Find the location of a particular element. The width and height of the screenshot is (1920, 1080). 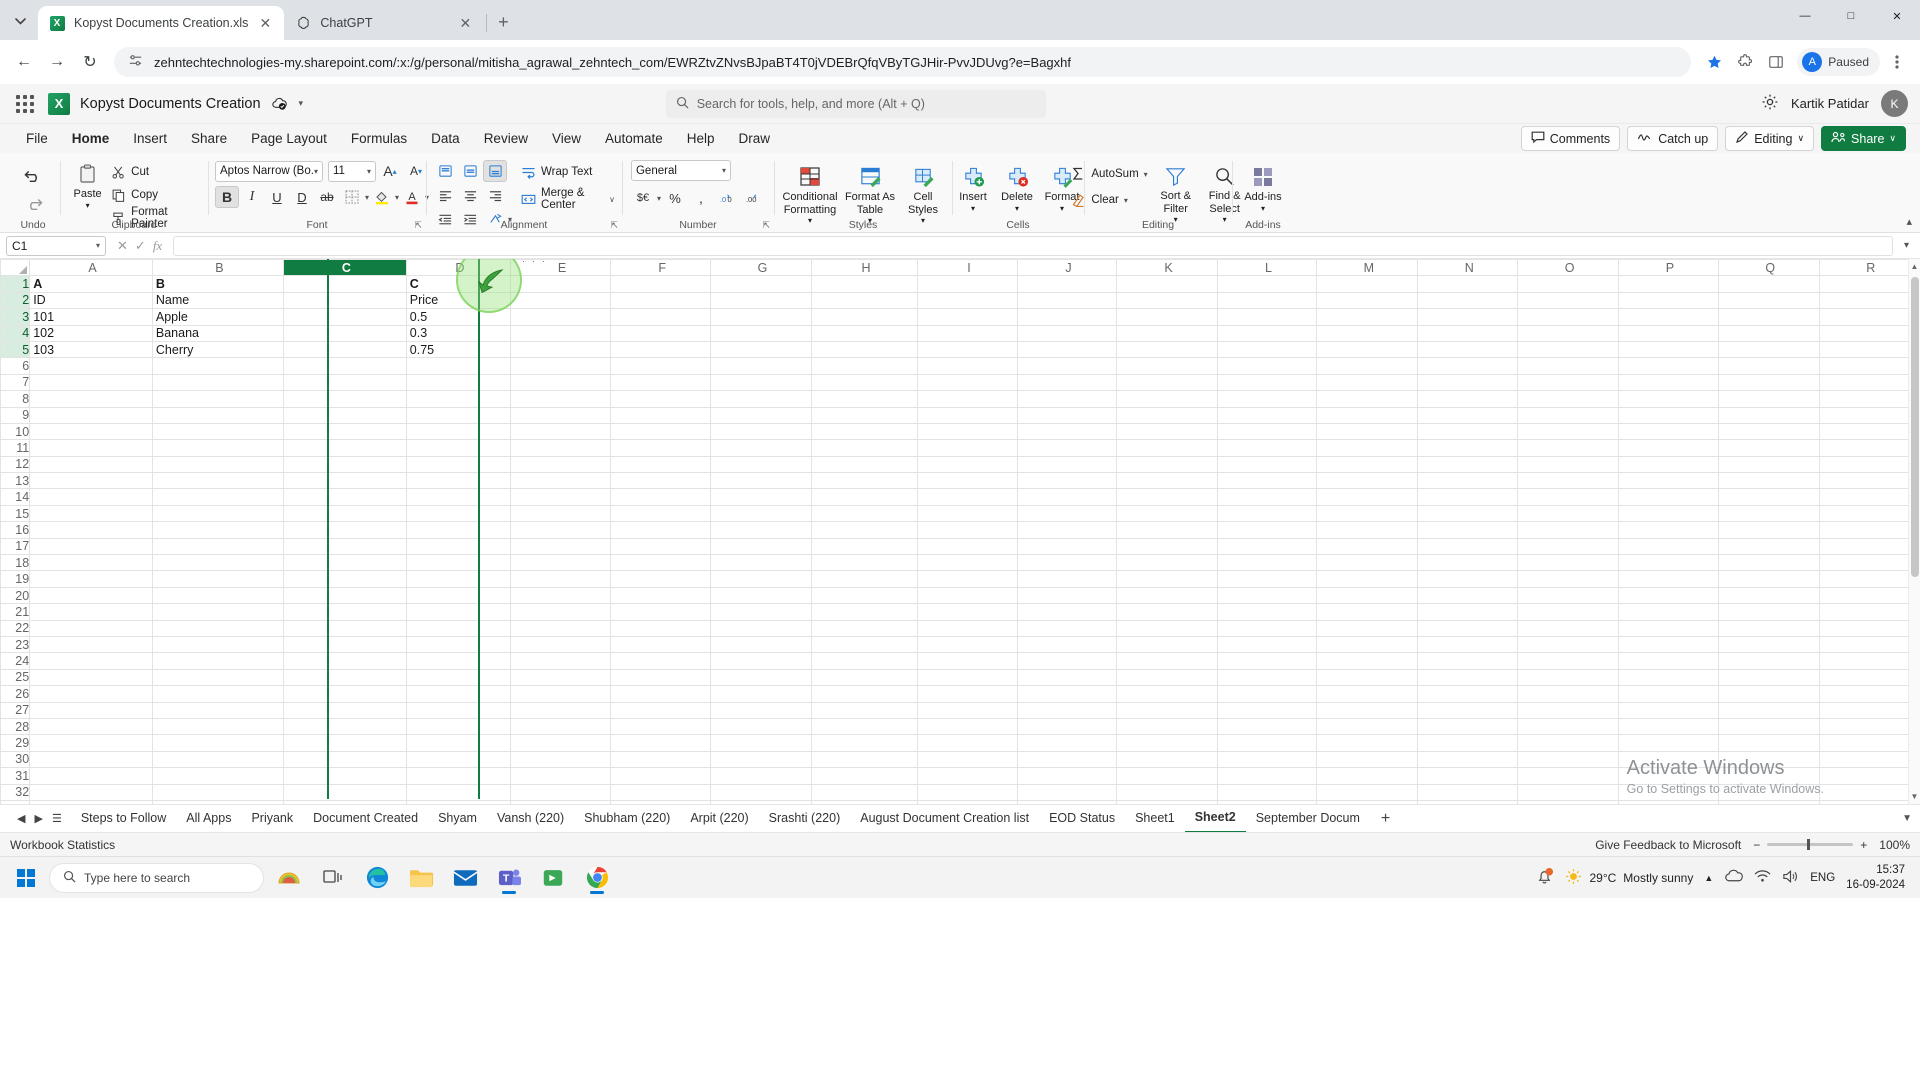

cell-D15 is located at coordinates (458, 513).